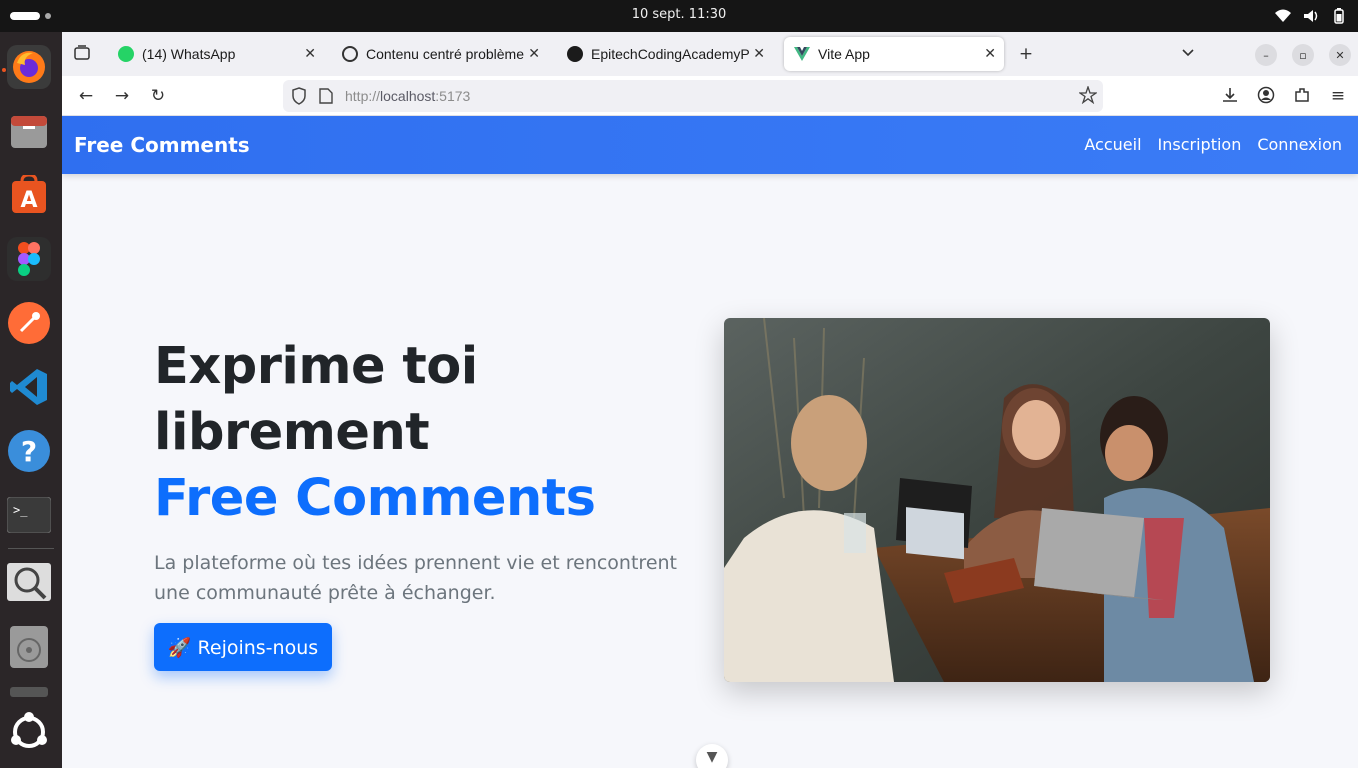 The width and height of the screenshot is (1358, 768). What do you see at coordinates (1338, 96) in the screenshot?
I see `menu-icon: ≡` at bounding box center [1338, 96].